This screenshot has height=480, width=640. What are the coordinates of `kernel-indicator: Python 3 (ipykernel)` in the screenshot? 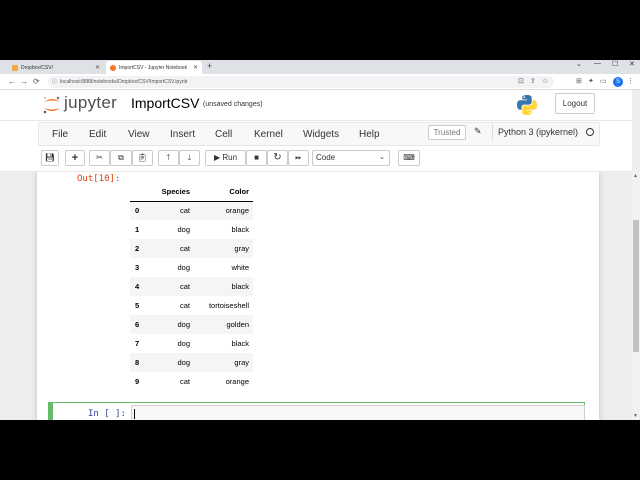 It's located at (545, 132).